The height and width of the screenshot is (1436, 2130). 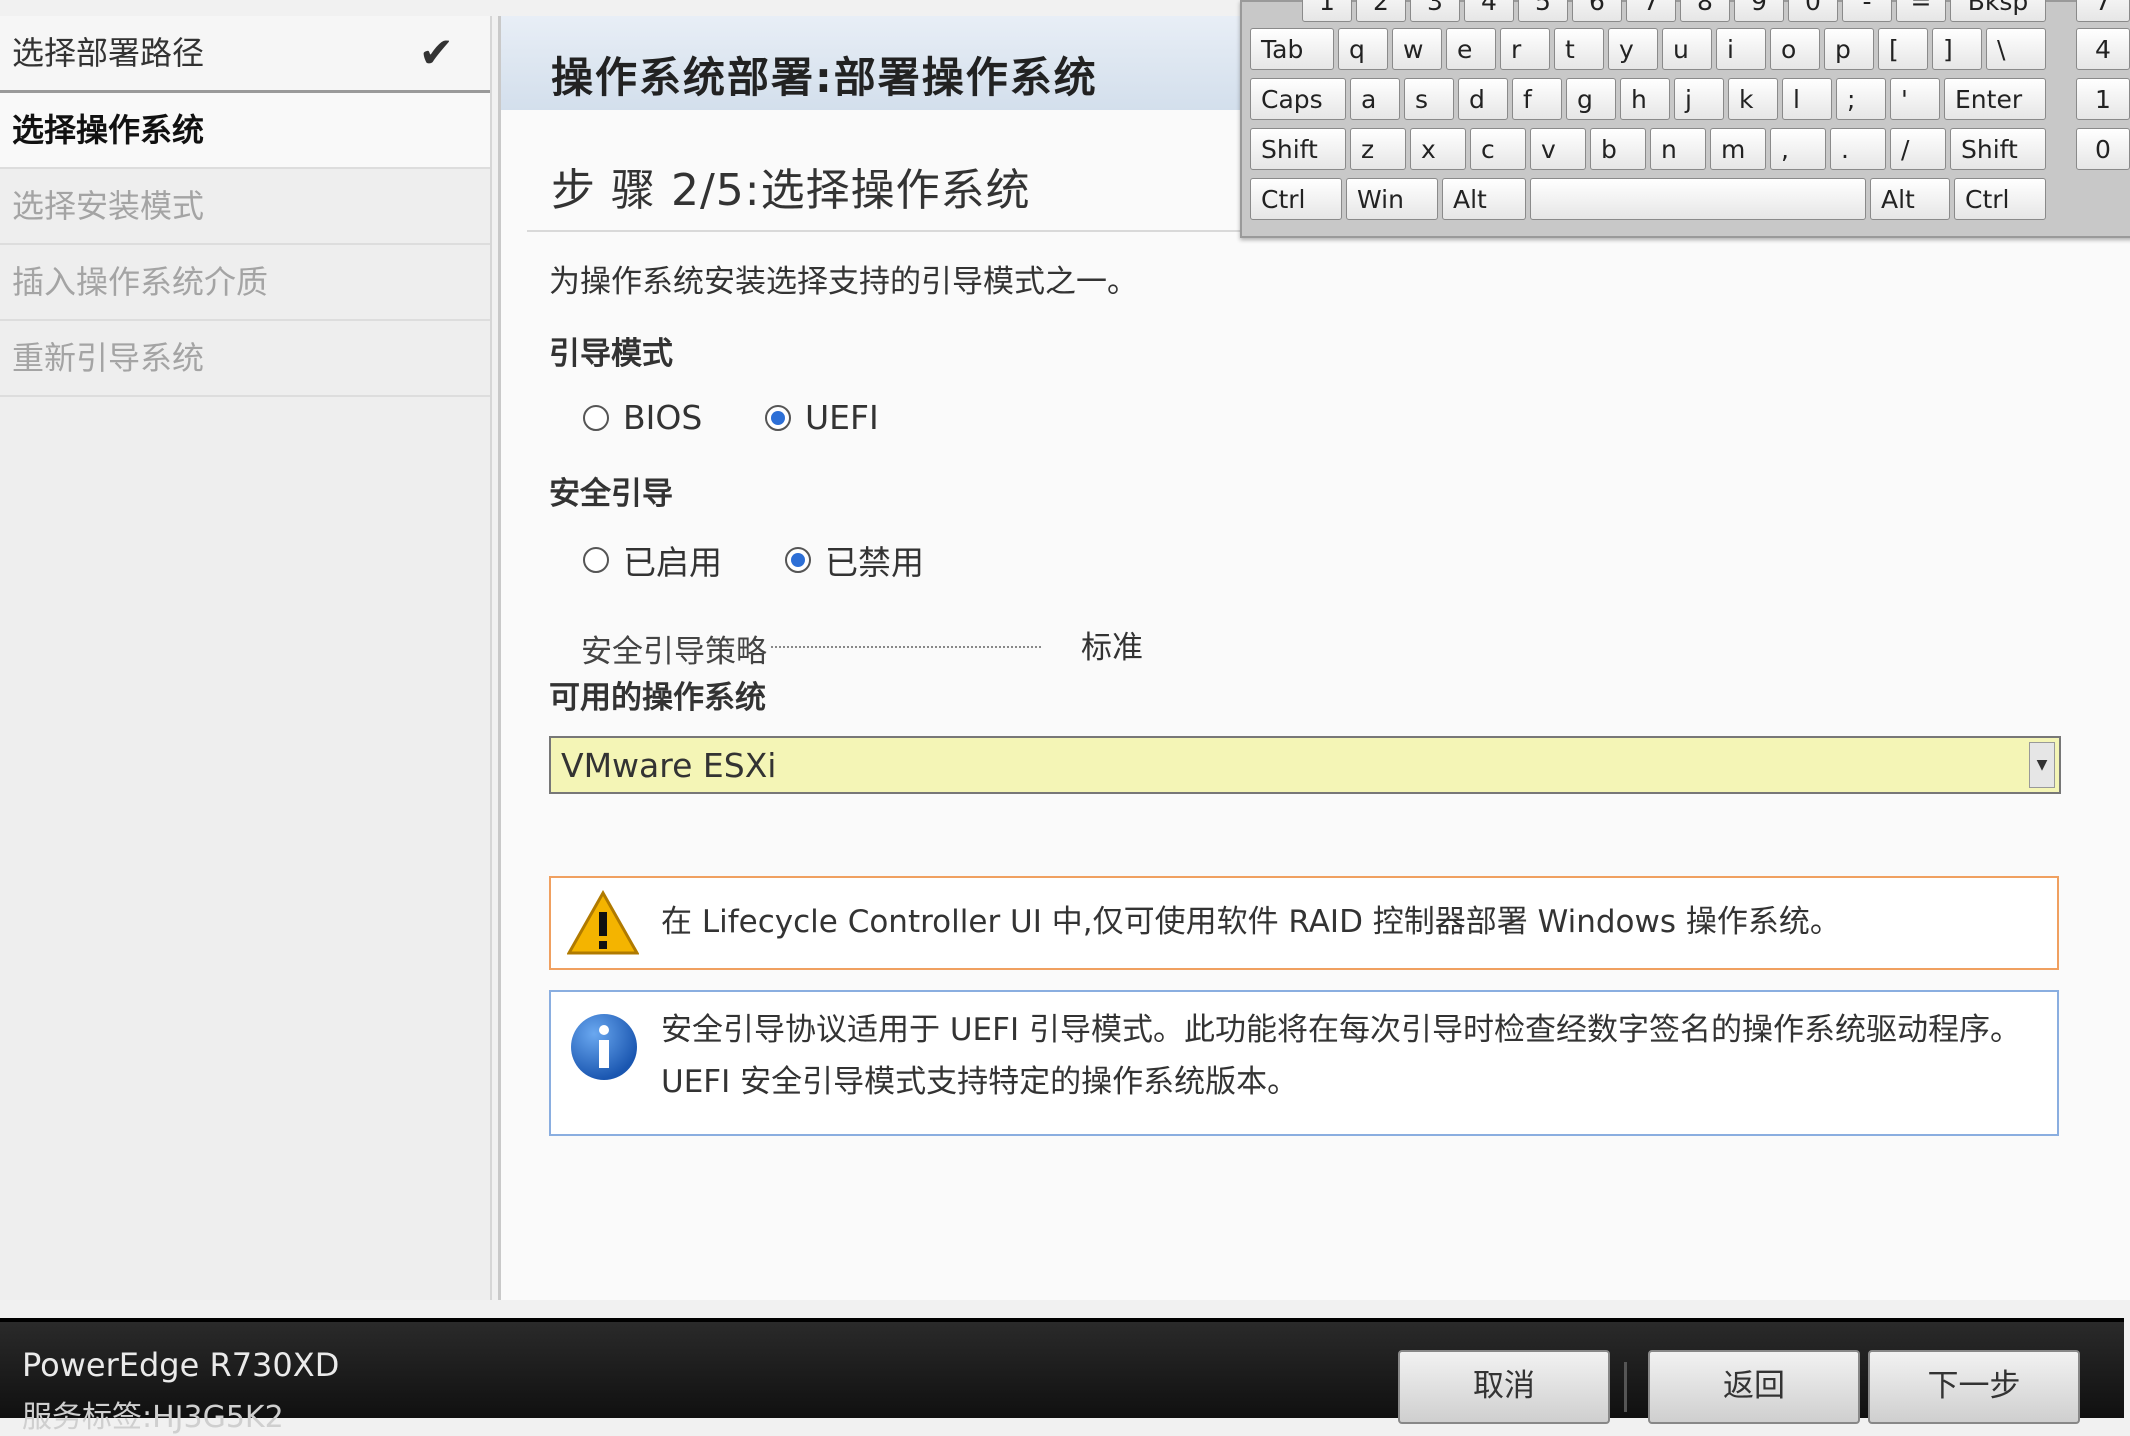 I want to click on key-1: 1, so click(x=1327, y=11).